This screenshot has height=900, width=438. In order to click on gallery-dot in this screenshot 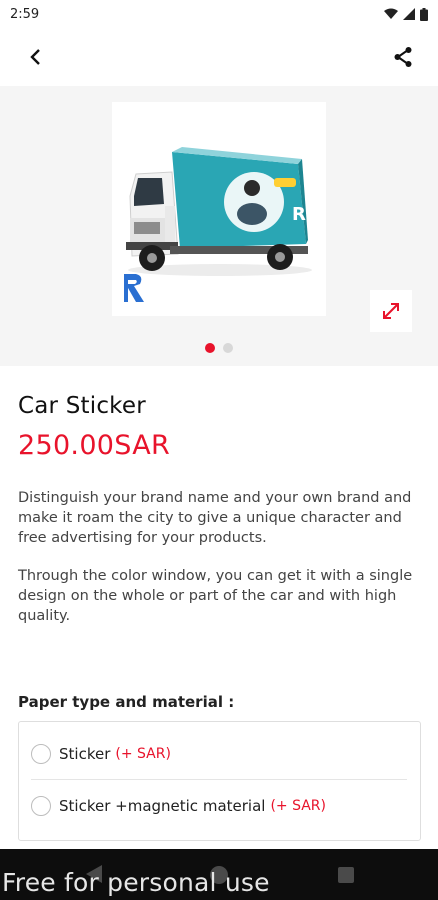, I will do `click(228, 348)`.